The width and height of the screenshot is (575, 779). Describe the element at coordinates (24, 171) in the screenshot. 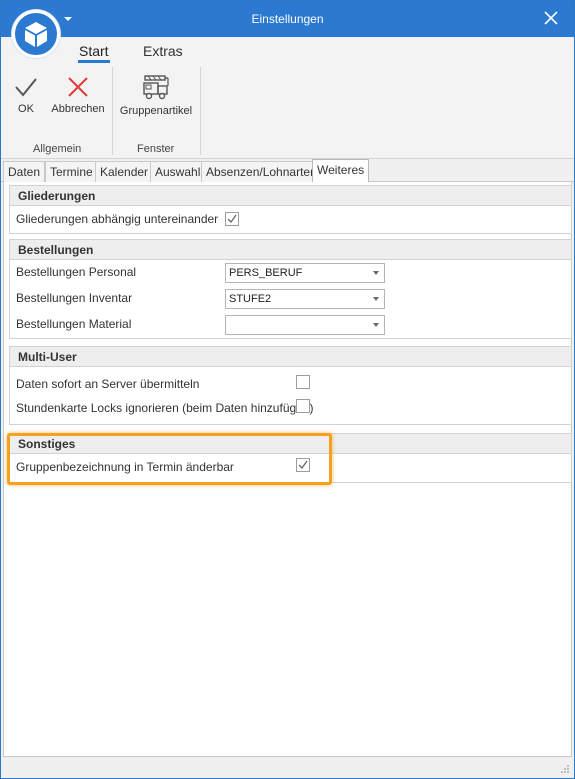

I see `tab-daten: Daten` at that location.